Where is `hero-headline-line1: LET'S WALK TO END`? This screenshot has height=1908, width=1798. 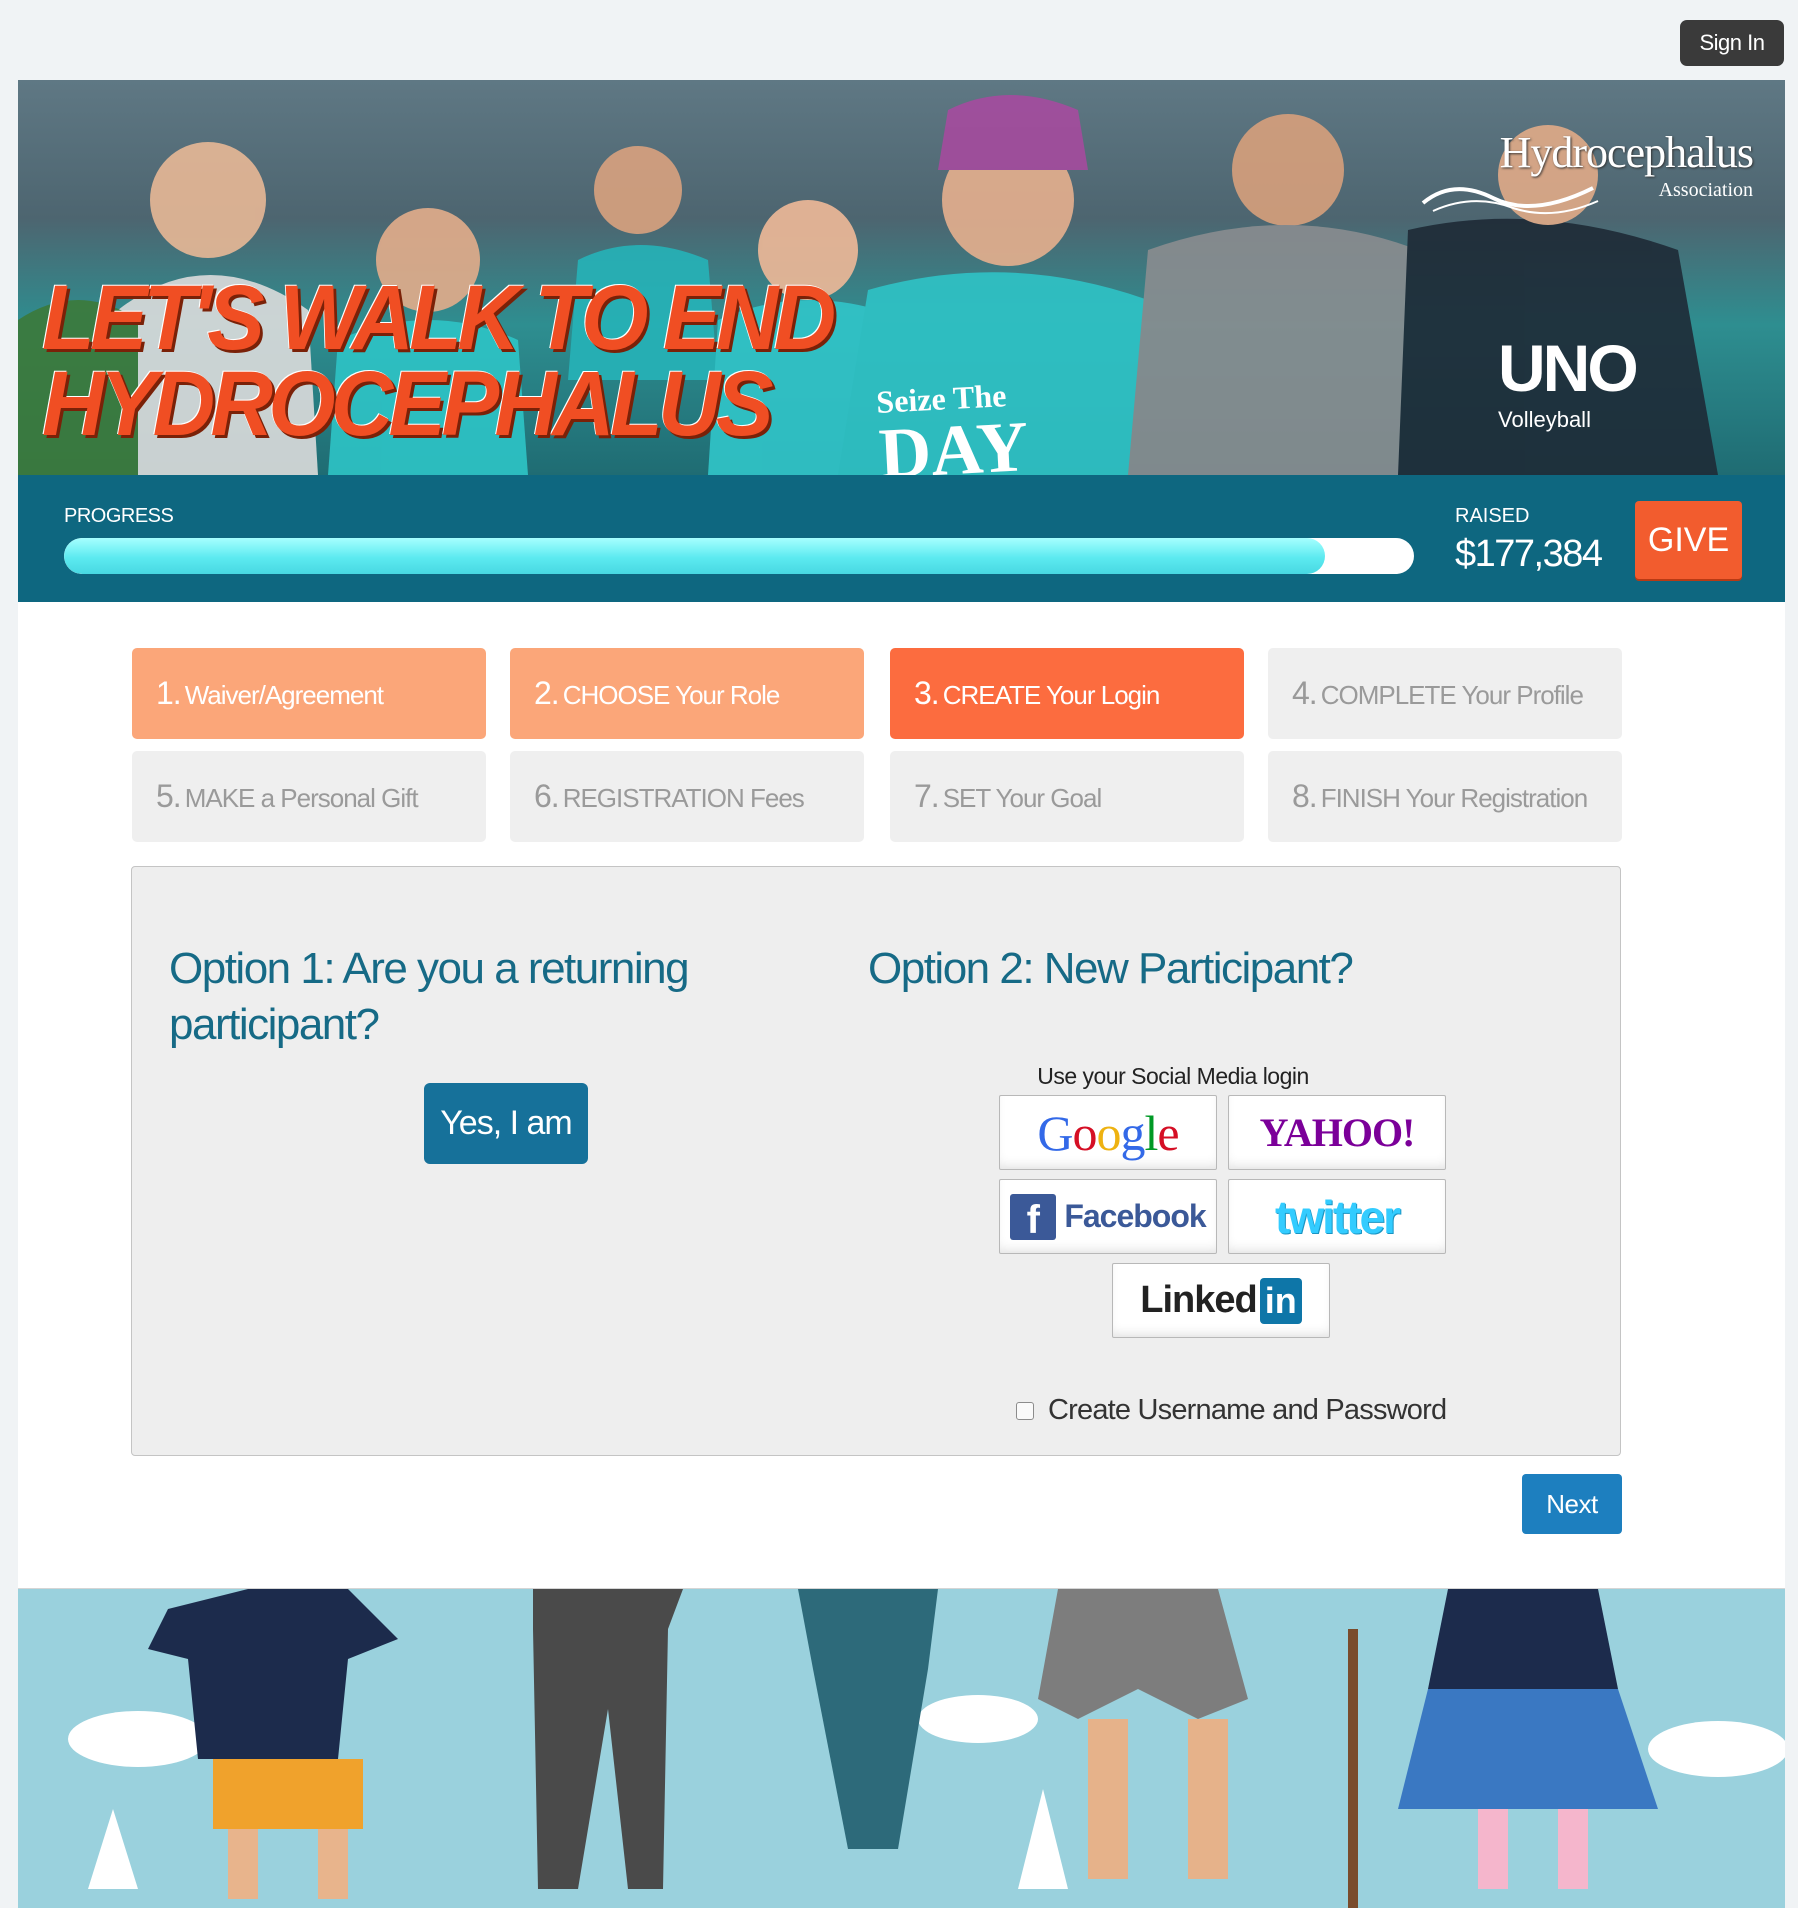 hero-headline-line1: LET'S WALK TO END is located at coordinates (439, 318).